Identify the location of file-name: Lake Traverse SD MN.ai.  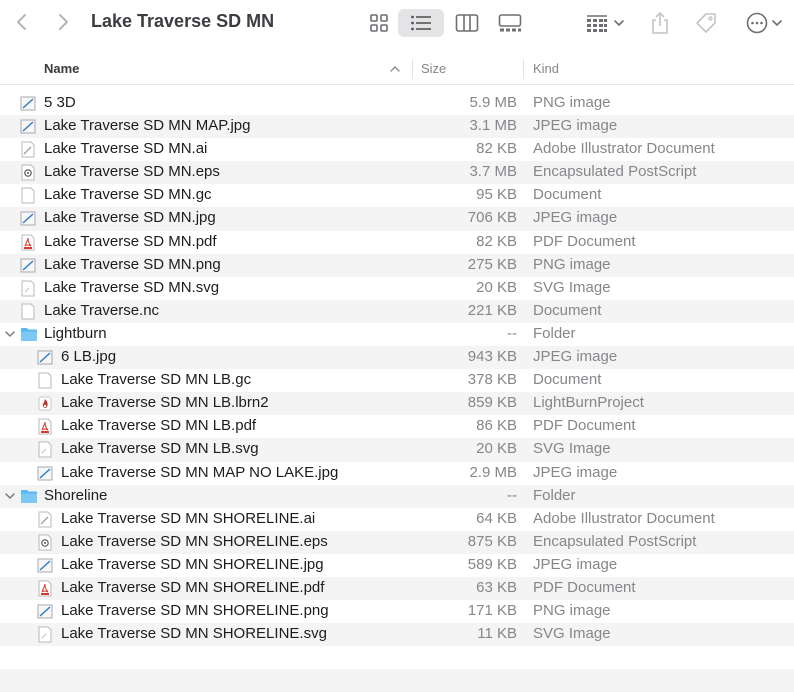
(126, 149).